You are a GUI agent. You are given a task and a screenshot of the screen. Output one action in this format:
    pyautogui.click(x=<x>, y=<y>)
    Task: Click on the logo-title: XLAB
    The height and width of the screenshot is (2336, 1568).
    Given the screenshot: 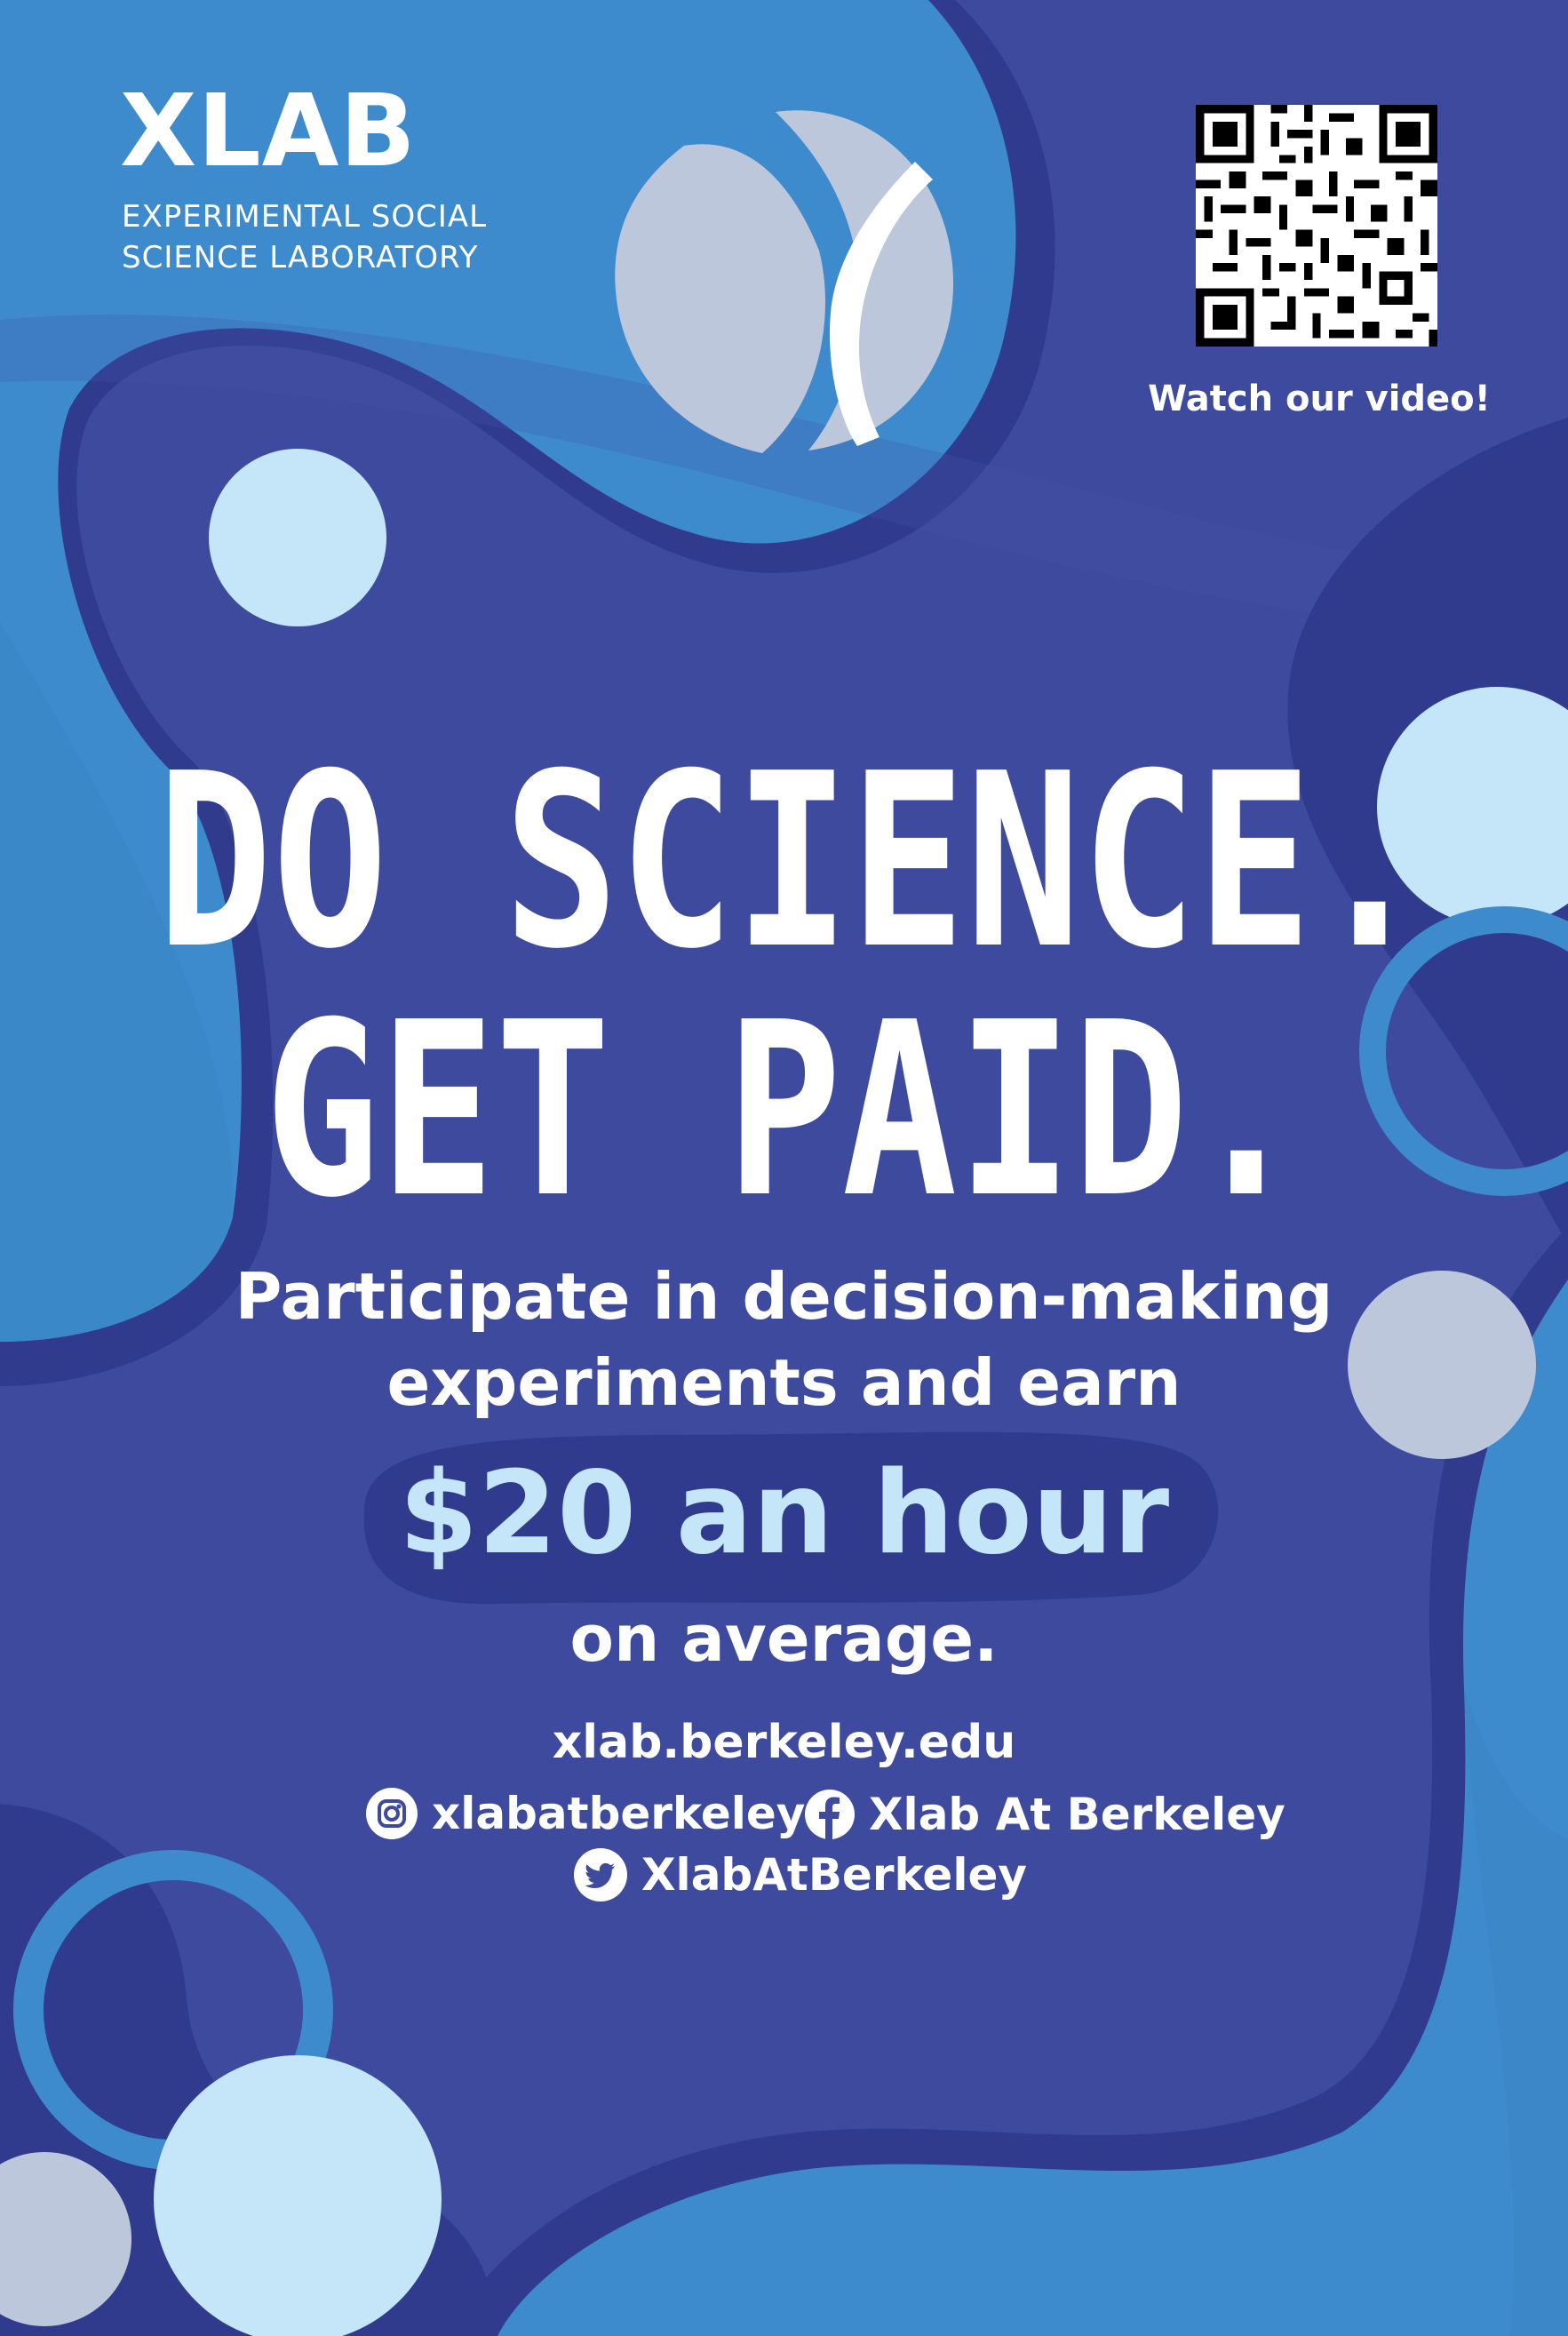 What is the action you would take?
    pyautogui.click(x=268, y=131)
    